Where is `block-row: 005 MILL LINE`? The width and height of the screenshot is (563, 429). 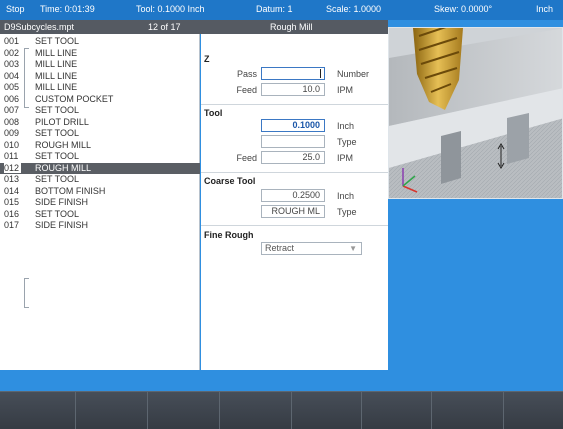 block-row: 005 MILL LINE is located at coordinates (100, 88).